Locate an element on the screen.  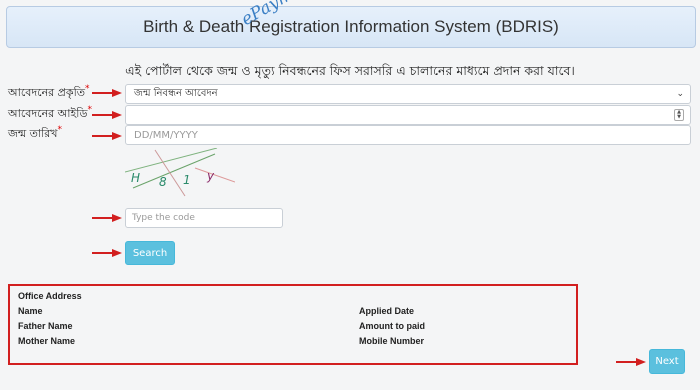
application-id-label-text: আবেদনের আইডি is located at coordinates (48, 113).